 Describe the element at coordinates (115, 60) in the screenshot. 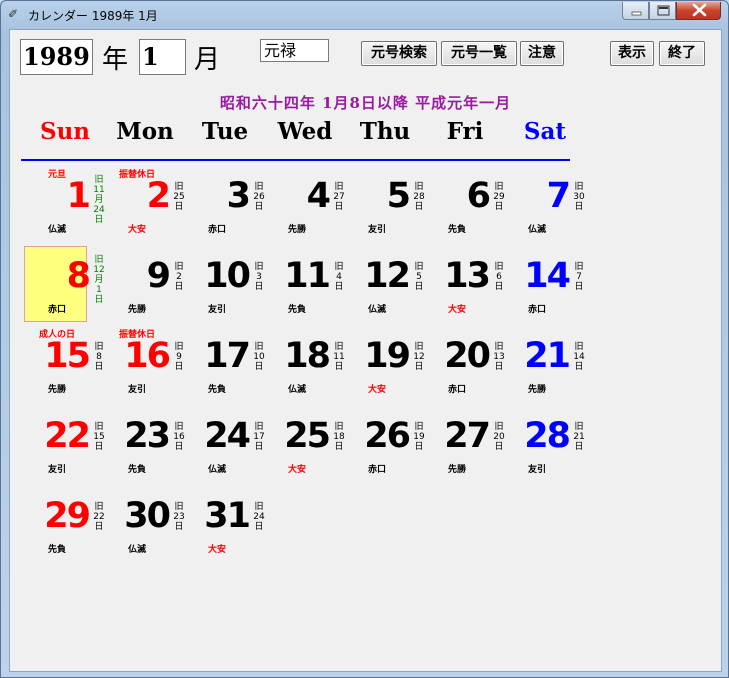

I see `year-label: 年` at that location.